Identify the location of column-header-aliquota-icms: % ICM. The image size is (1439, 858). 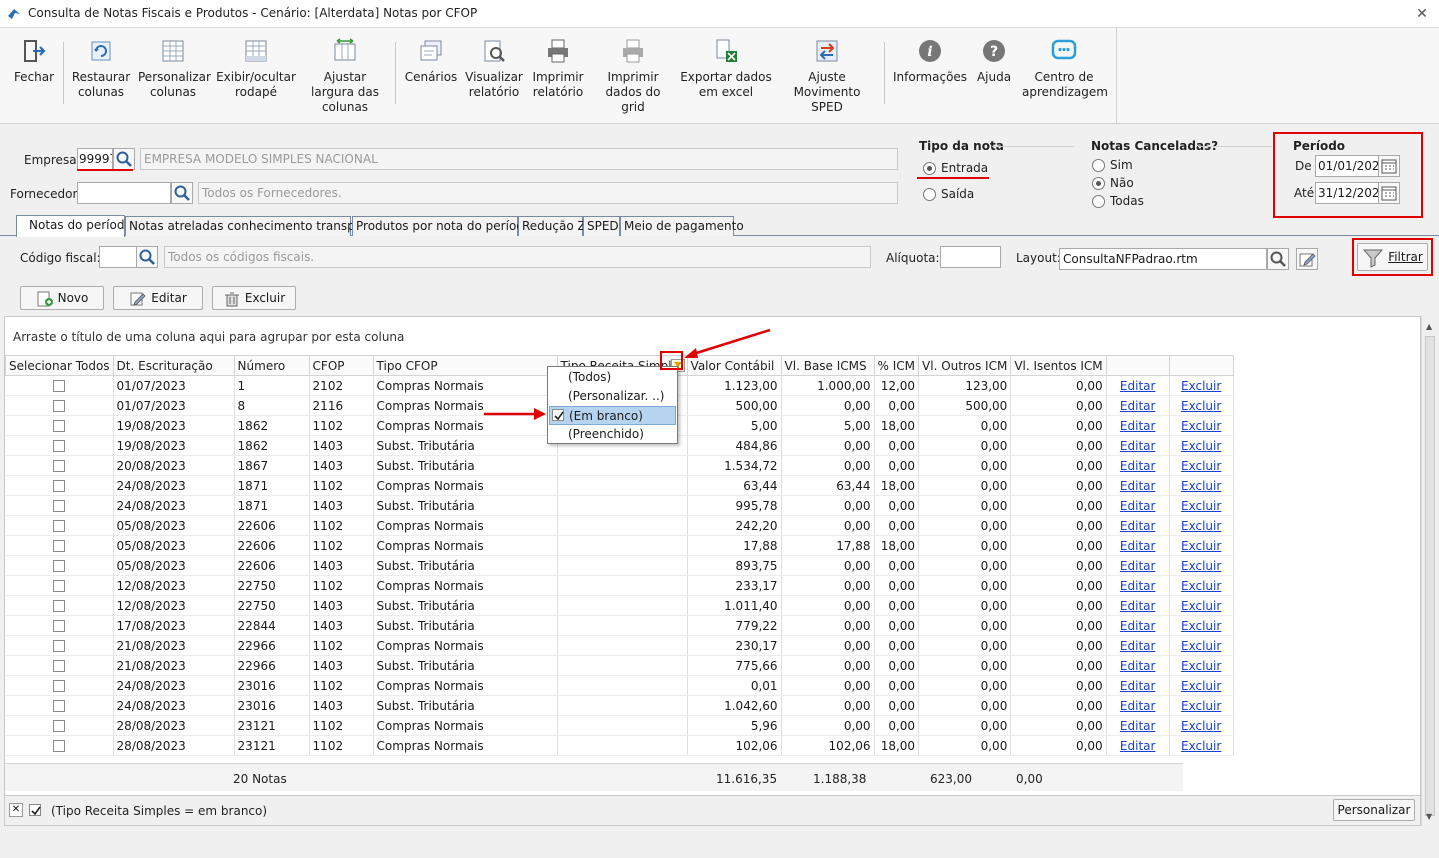
(896, 365).